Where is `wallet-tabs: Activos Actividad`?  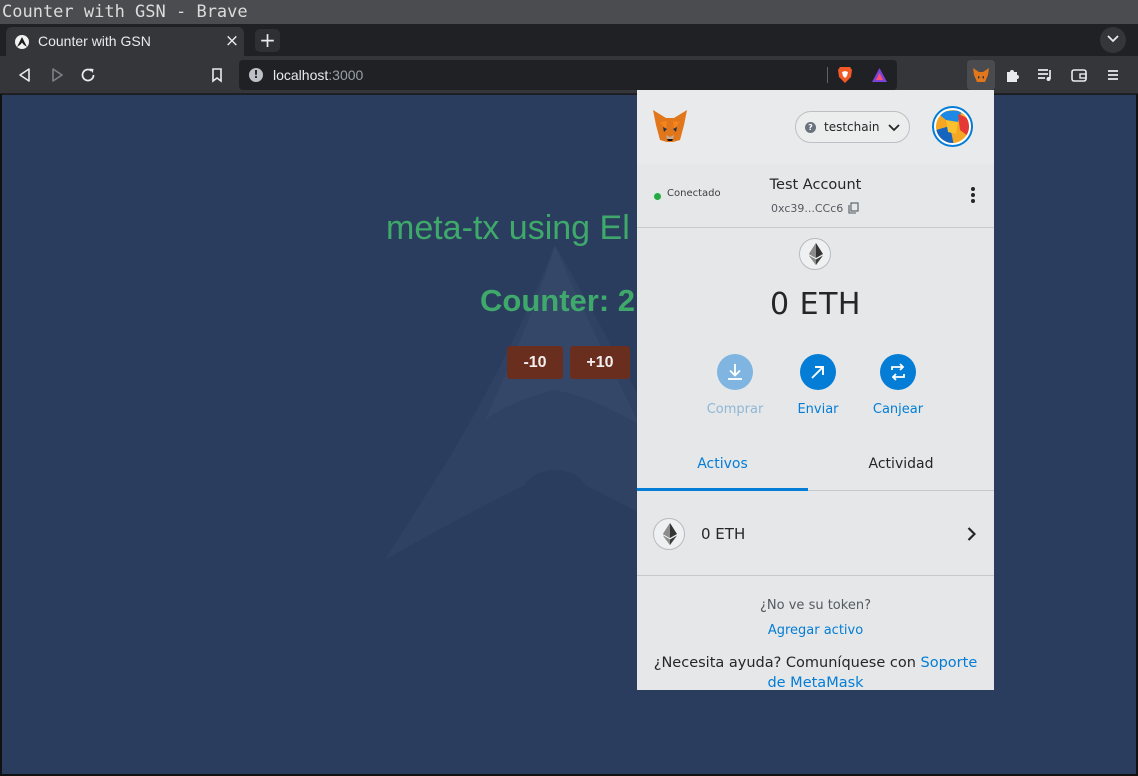
wallet-tabs: Activos Actividad is located at coordinates (815, 466).